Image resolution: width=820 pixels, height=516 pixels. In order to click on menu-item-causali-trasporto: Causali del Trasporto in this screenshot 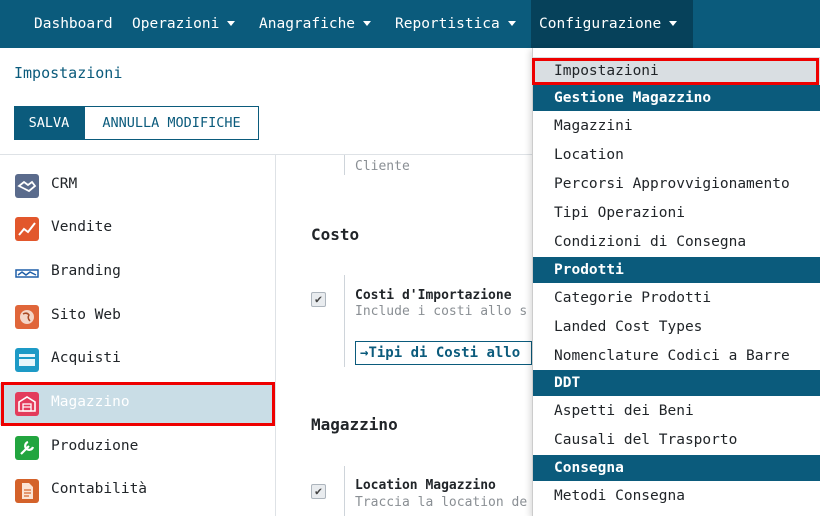, I will do `click(676, 440)`.